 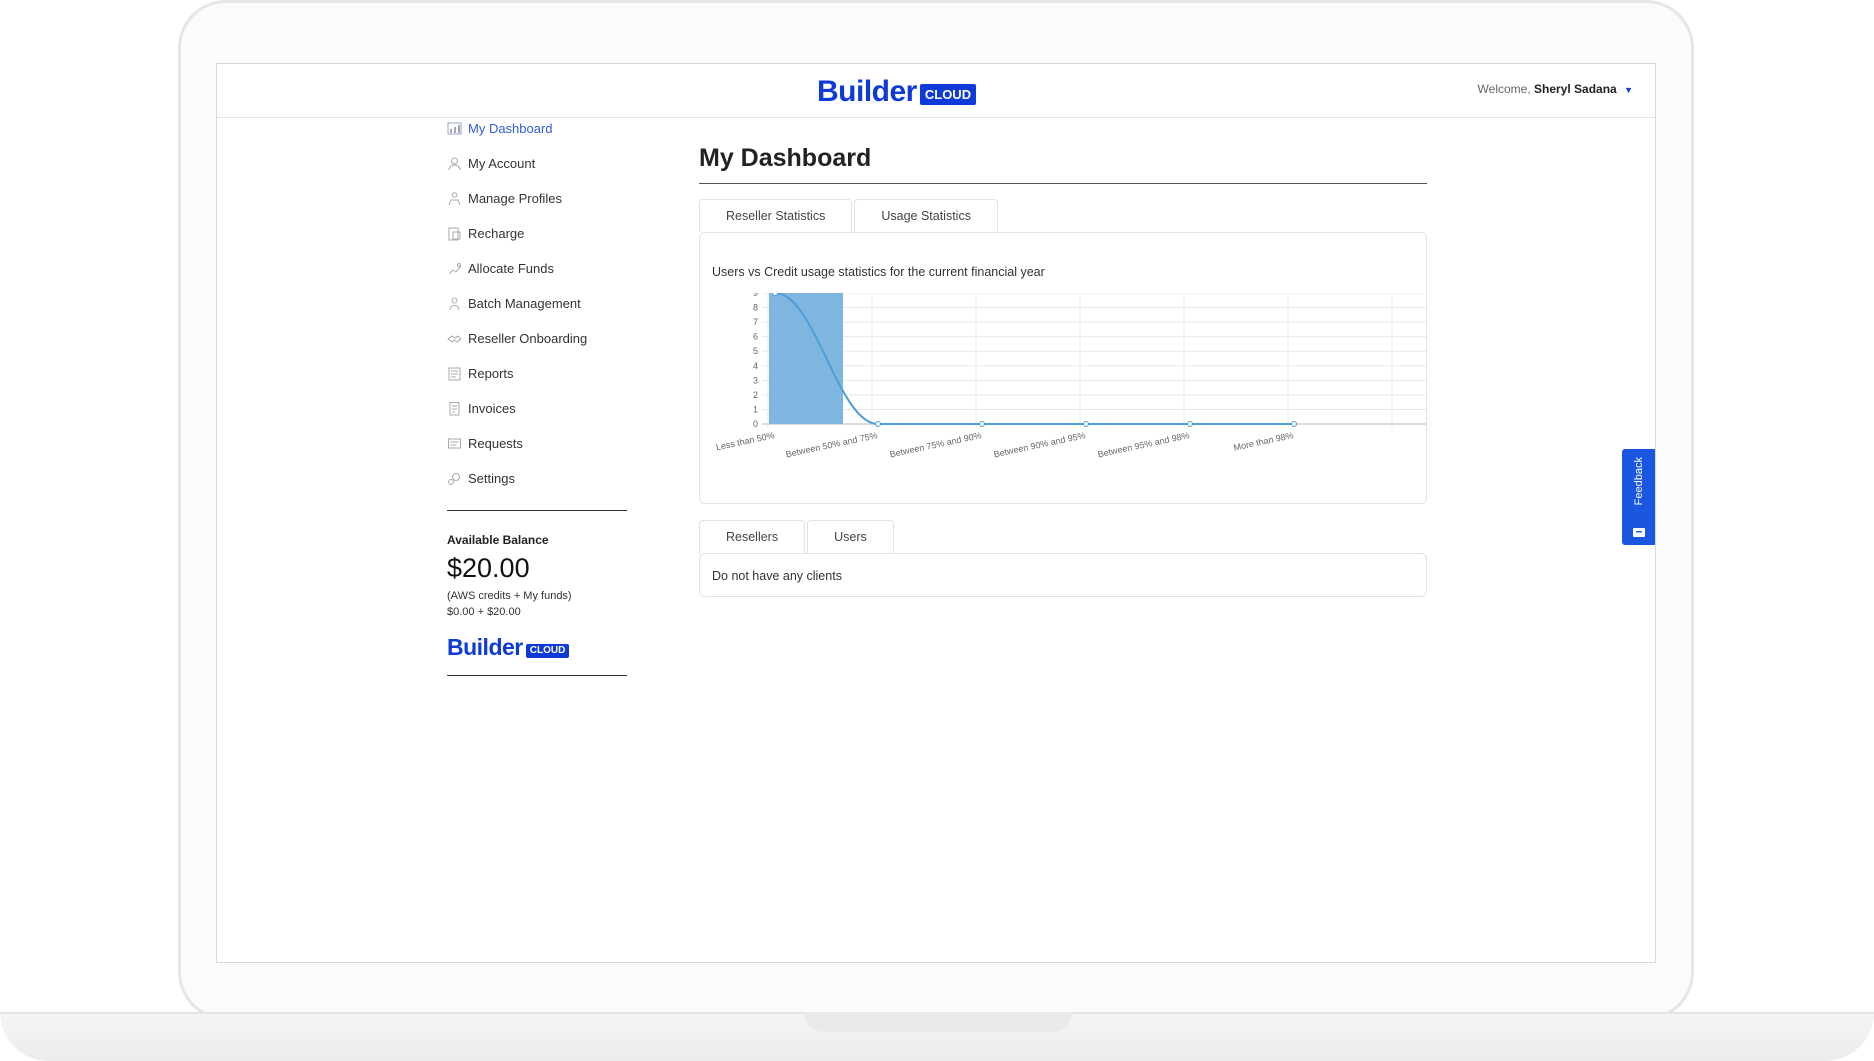 What do you see at coordinates (755, 409) in the screenshot?
I see `y-tick-label: 1` at bounding box center [755, 409].